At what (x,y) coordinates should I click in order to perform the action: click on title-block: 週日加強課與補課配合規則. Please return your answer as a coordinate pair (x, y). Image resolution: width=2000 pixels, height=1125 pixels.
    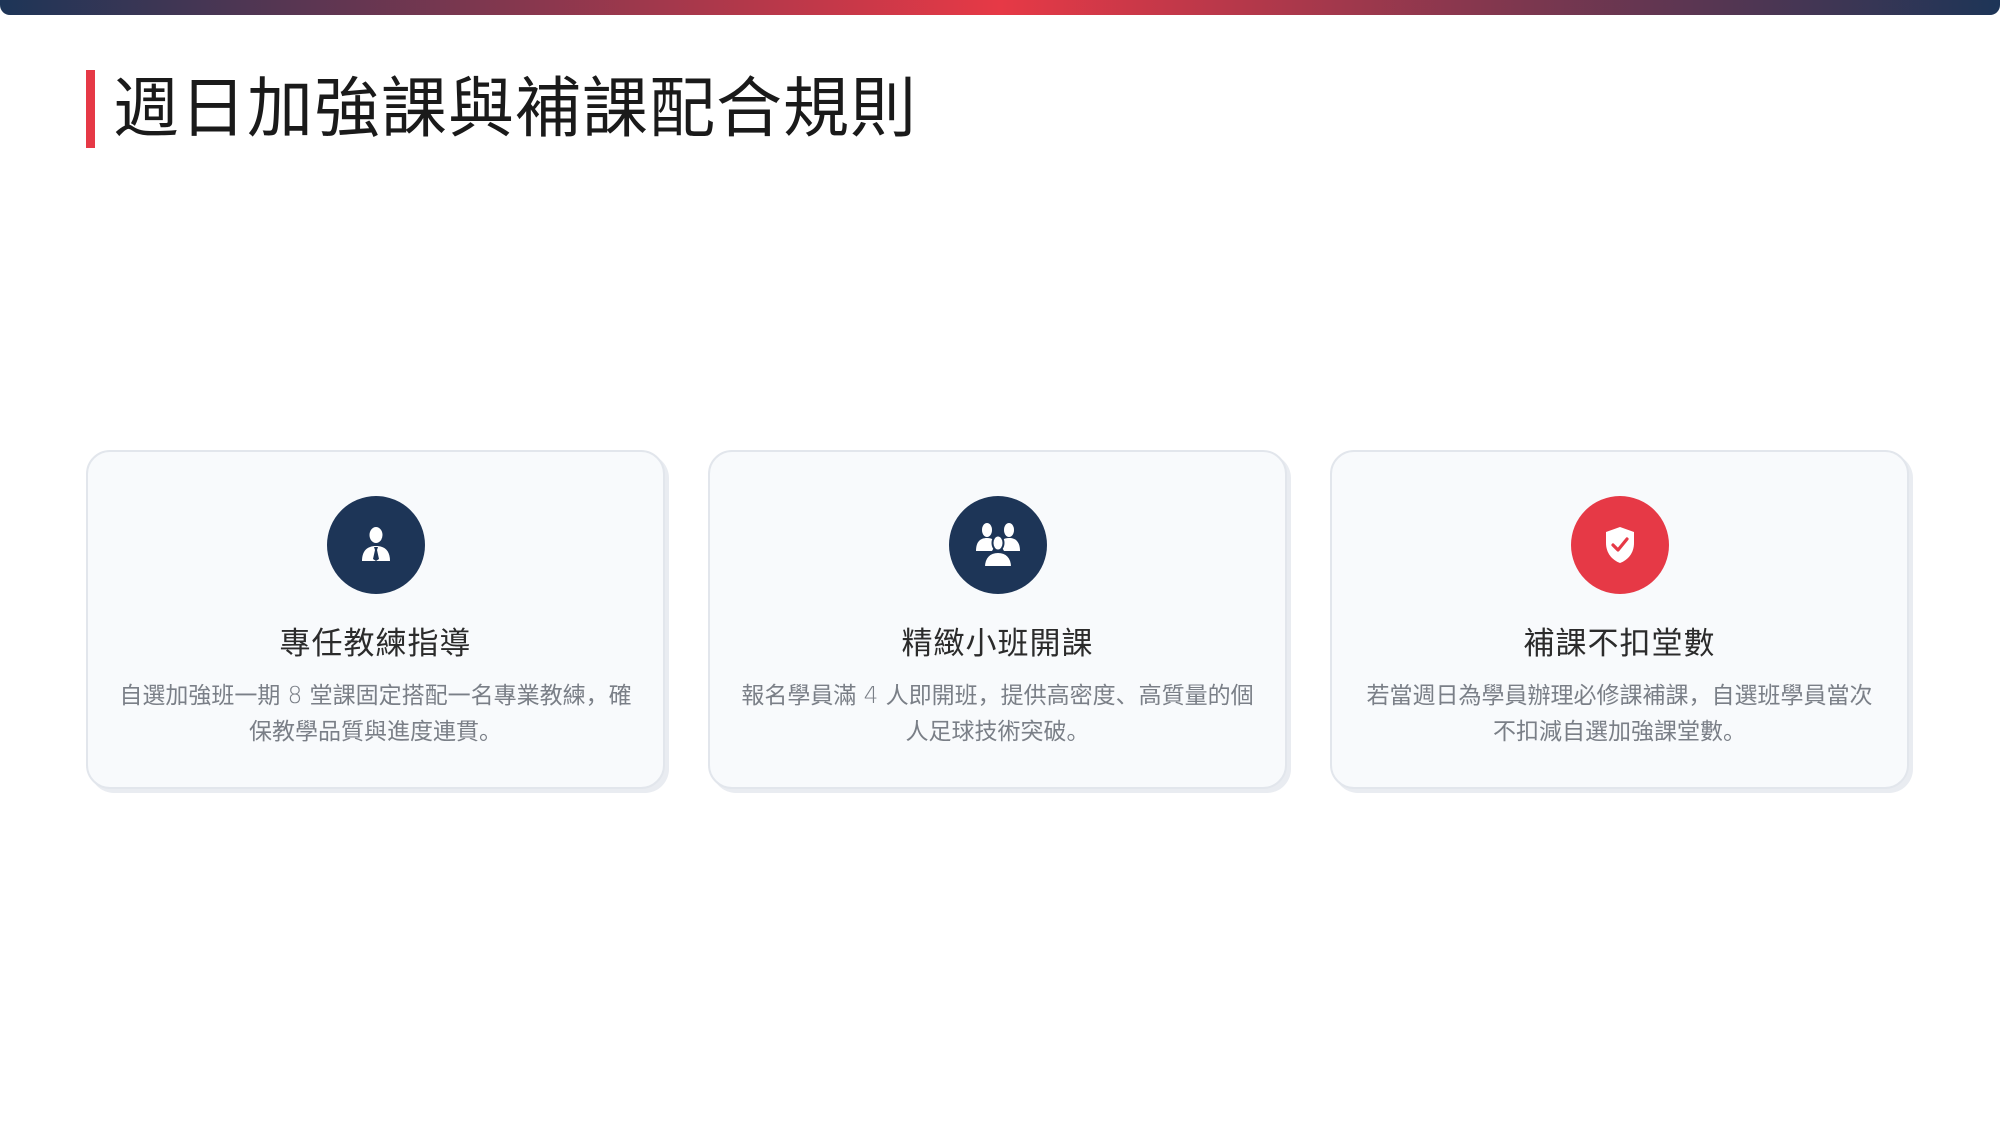
    Looking at the image, I should click on (501, 109).